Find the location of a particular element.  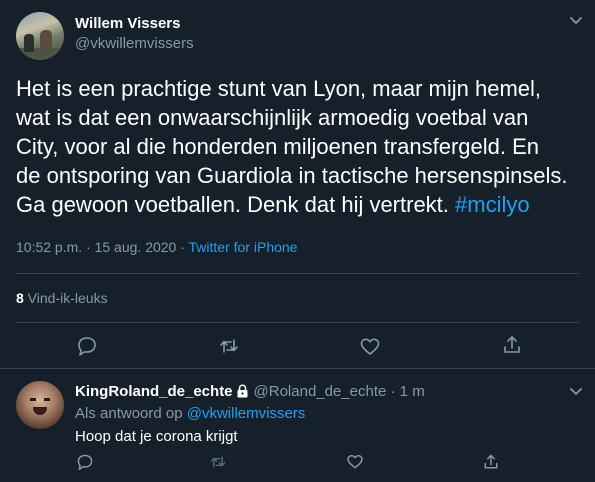

reply-author-name: KingRoland_de_echte is located at coordinates (154, 391).